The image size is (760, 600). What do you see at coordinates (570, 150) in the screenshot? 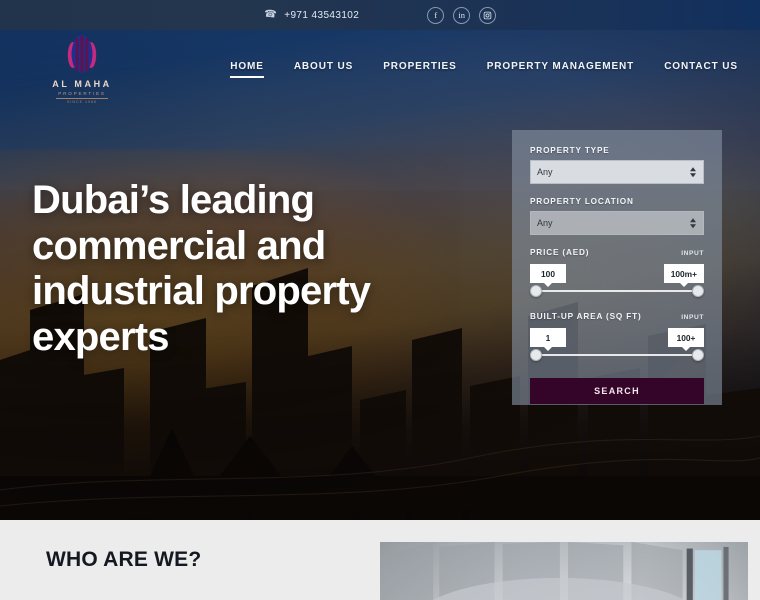
I see `property-type-label: PROPERTY TYPE` at bounding box center [570, 150].